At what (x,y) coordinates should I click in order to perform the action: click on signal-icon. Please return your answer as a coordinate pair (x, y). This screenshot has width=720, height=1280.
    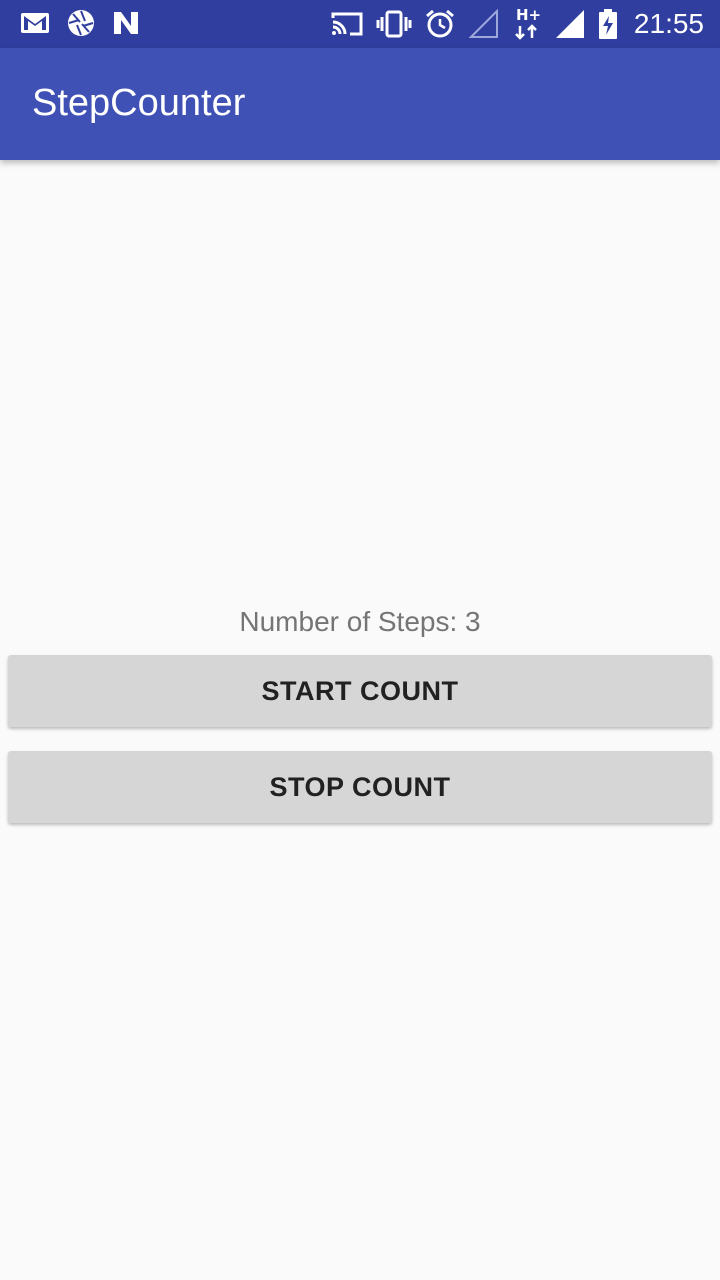
    Looking at the image, I should click on (570, 24).